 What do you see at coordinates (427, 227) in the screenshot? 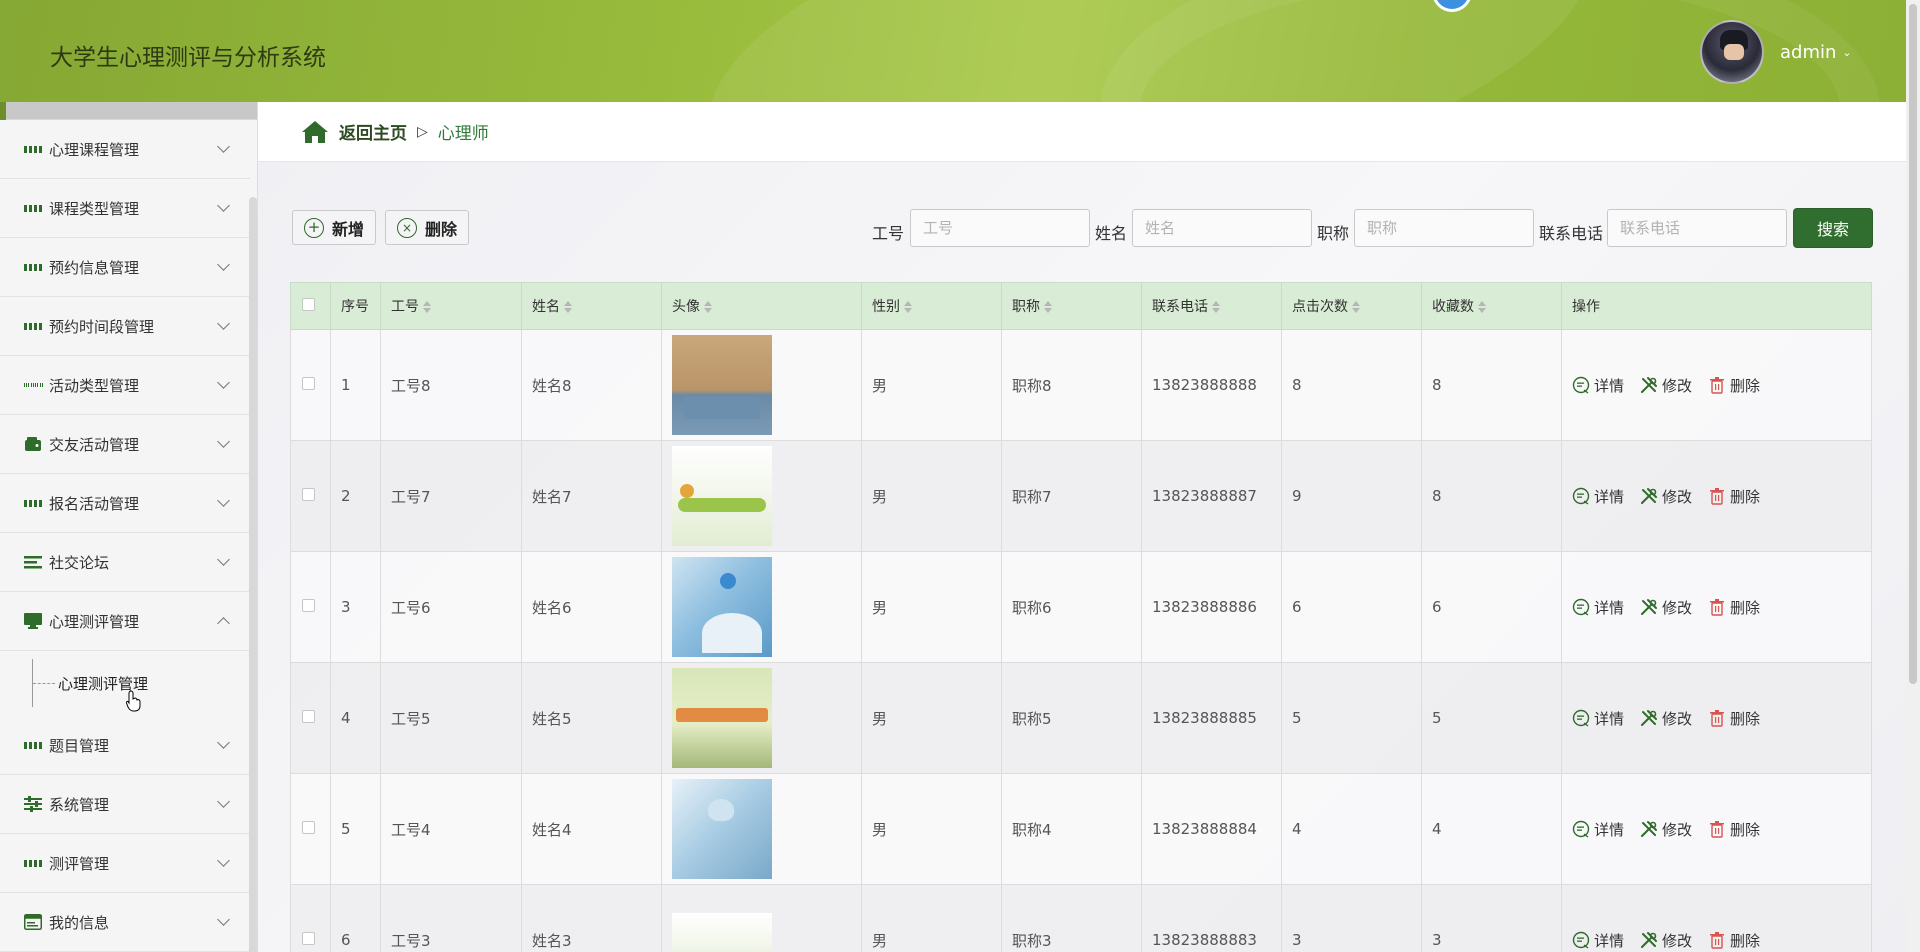
I see `delete-button: × 删除` at bounding box center [427, 227].